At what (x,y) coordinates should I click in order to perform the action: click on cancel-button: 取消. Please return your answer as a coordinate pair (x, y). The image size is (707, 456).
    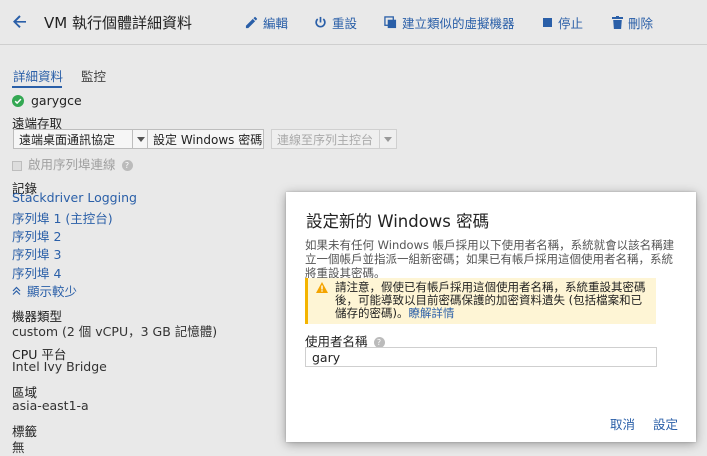
    Looking at the image, I should click on (622, 423).